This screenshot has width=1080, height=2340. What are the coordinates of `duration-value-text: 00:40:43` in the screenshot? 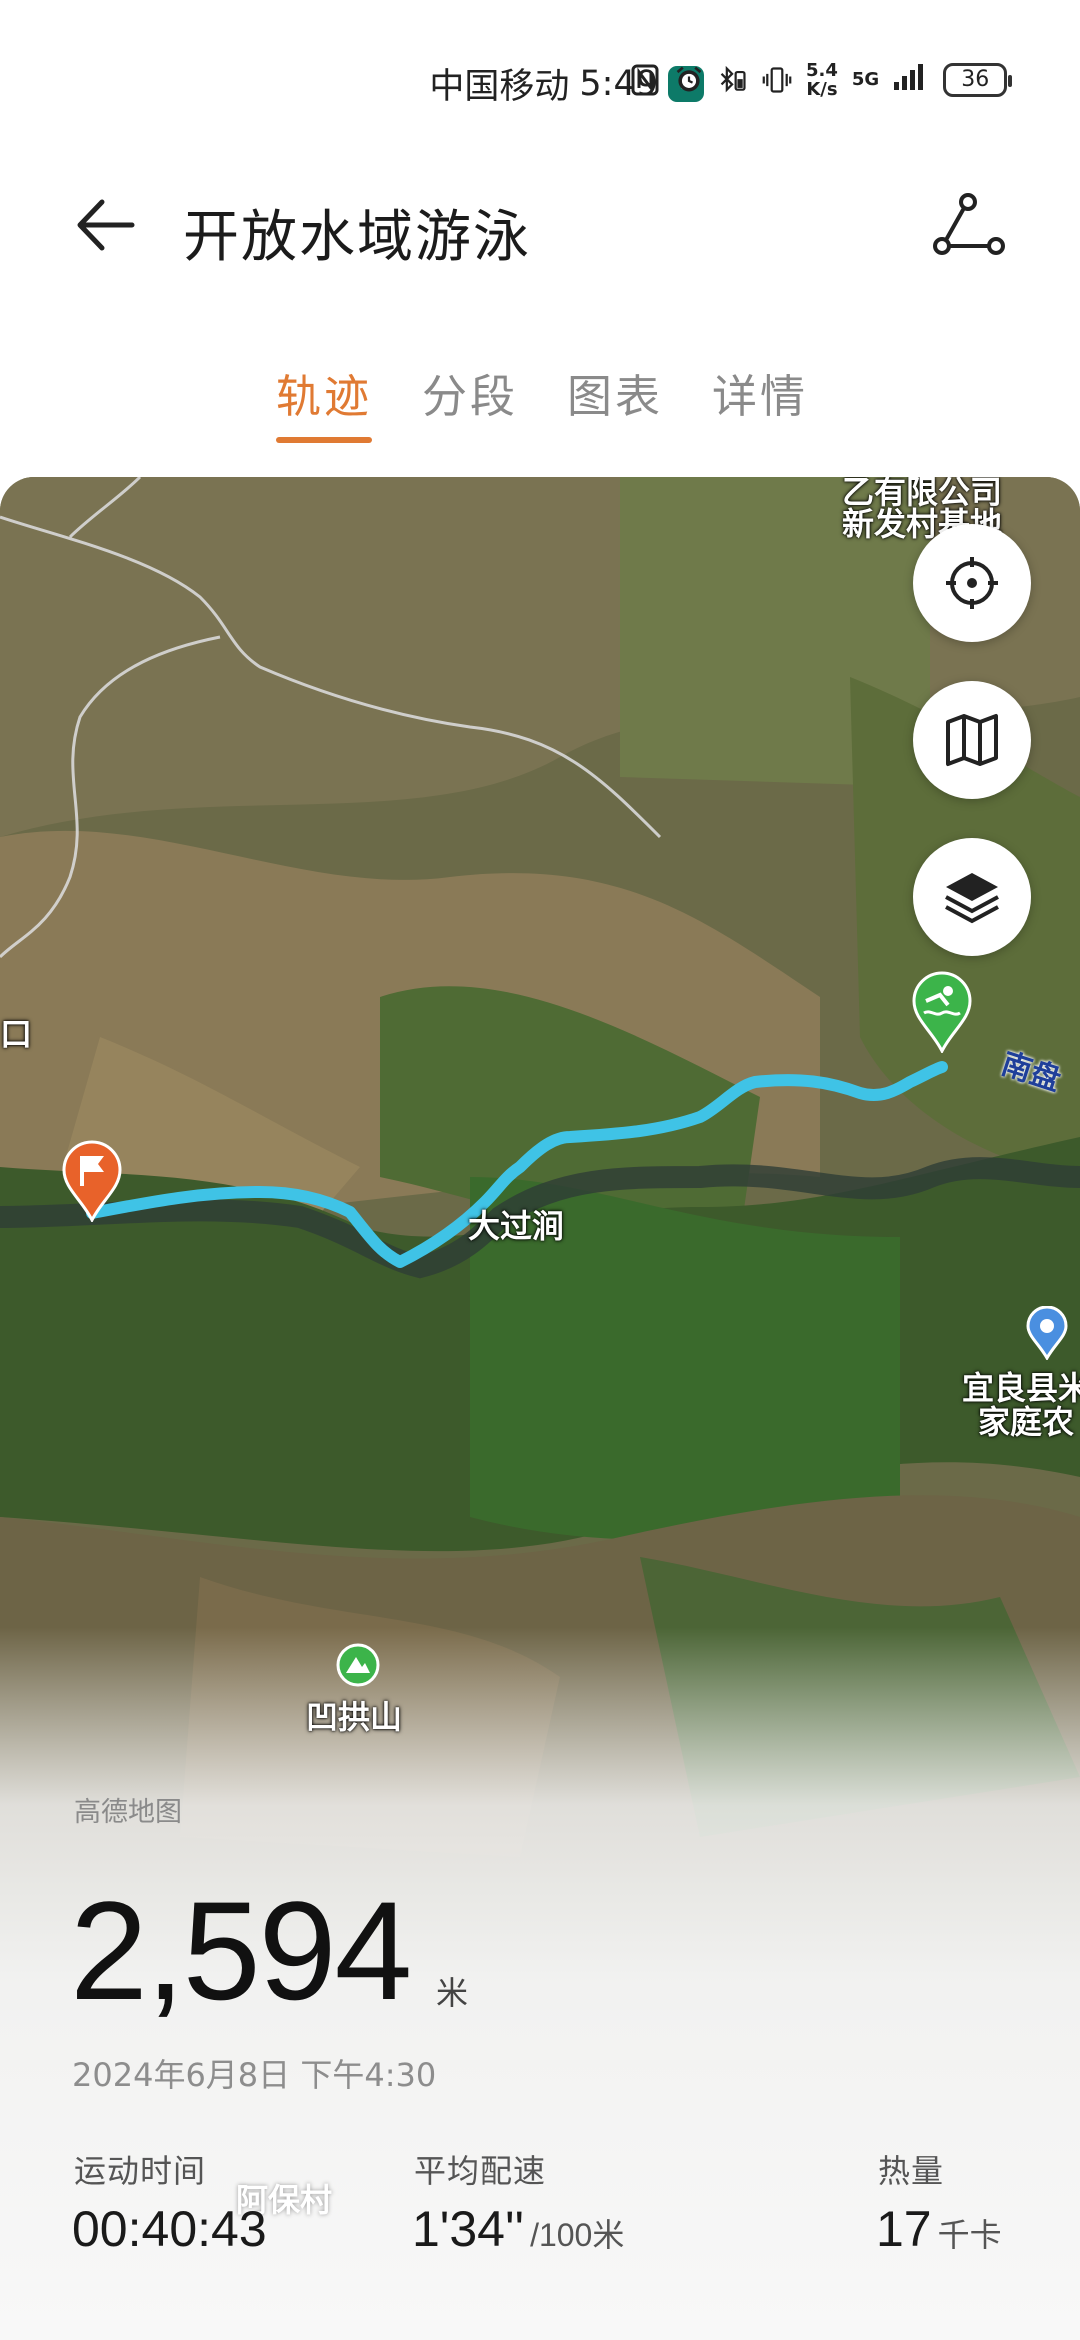 It's located at (169, 2229).